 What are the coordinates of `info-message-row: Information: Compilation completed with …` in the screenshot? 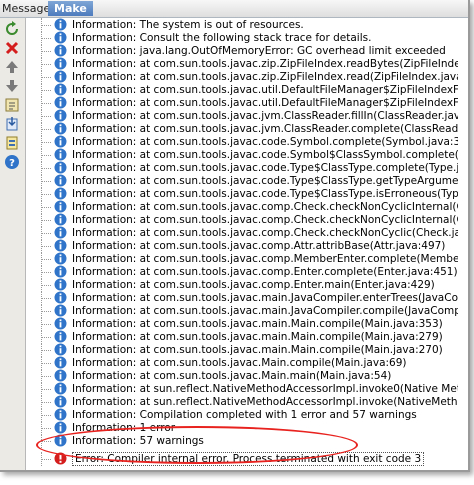 It's located at (246, 415).